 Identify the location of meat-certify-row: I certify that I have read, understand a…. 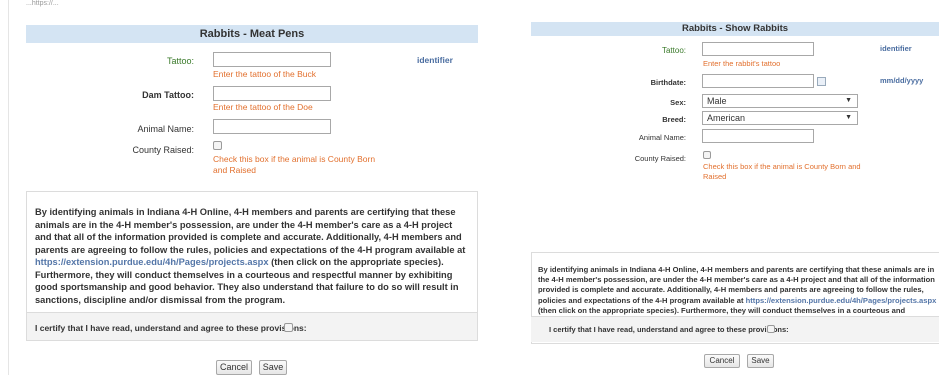
(252, 326).